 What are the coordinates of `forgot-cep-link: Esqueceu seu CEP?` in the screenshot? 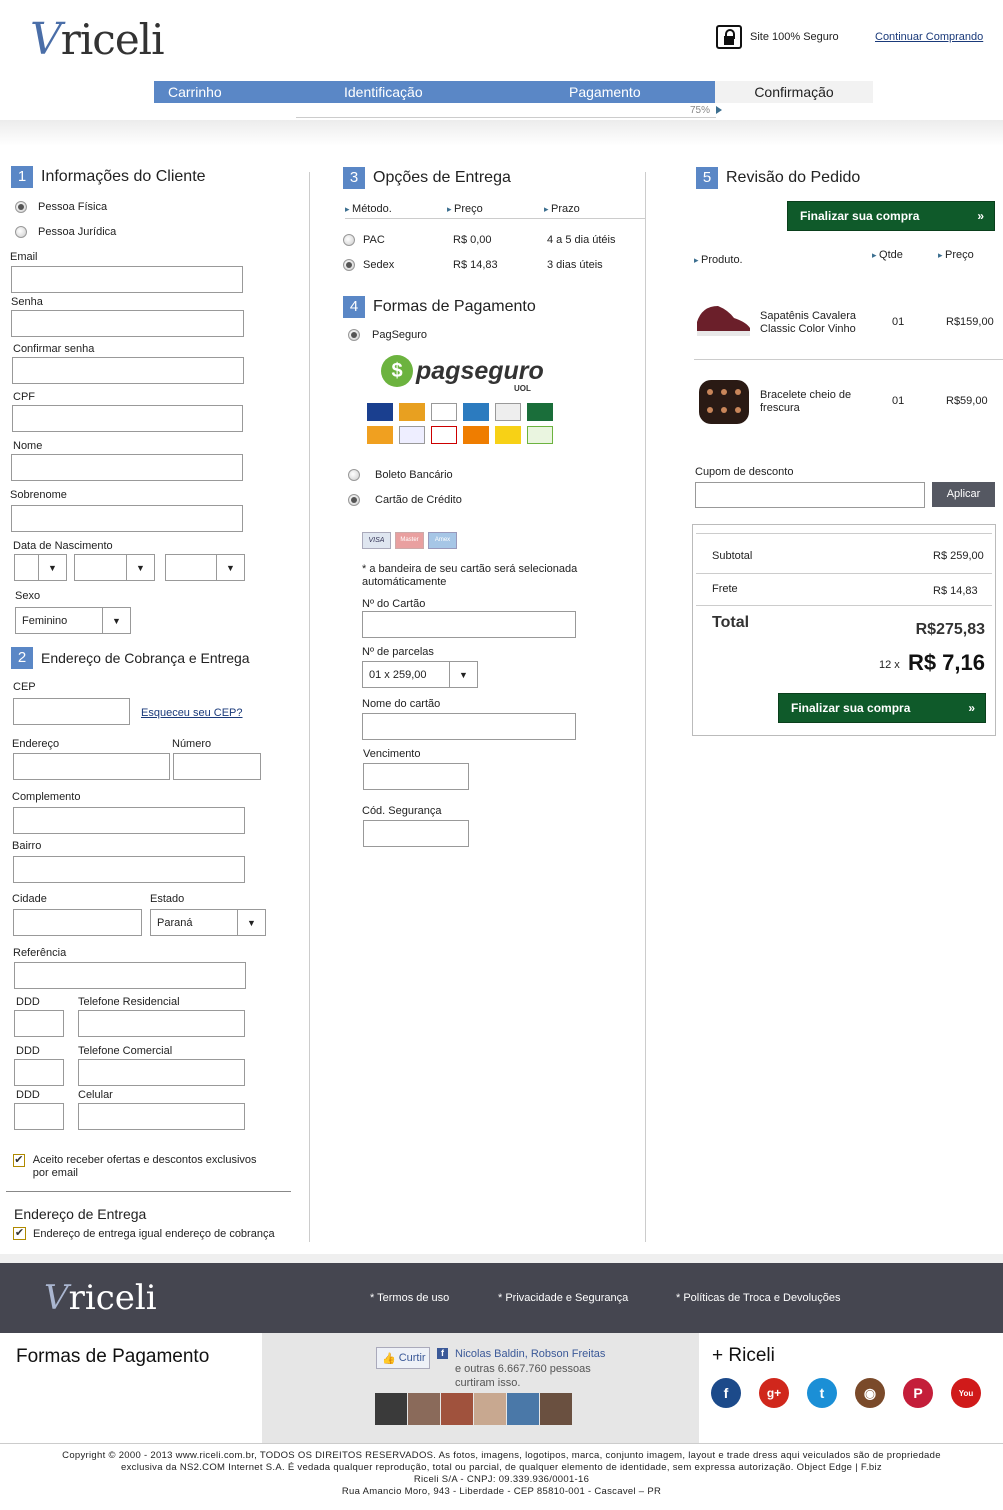 It's located at (192, 713).